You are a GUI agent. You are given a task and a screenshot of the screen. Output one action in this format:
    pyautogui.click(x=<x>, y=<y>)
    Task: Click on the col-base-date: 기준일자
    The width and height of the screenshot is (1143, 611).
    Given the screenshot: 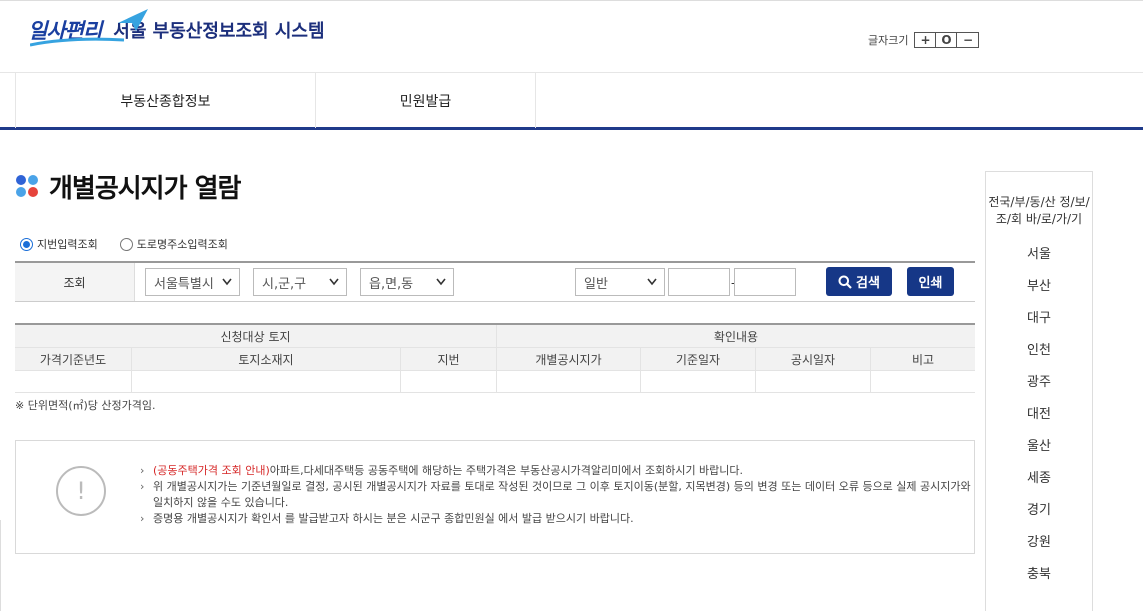 What is the action you would take?
    pyautogui.click(x=697, y=359)
    